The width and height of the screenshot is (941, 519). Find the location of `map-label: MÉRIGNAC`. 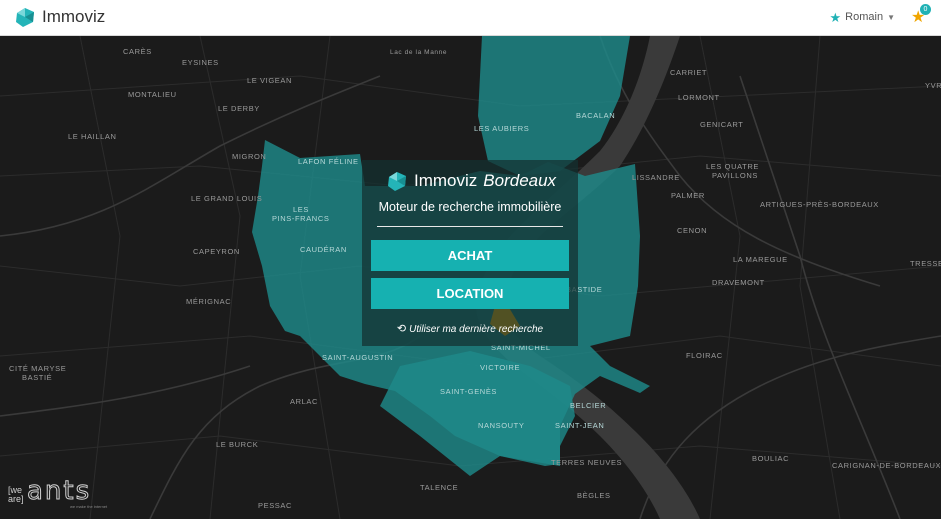

map-label: MÉRIGNAC is located at coordinates (209, 301).